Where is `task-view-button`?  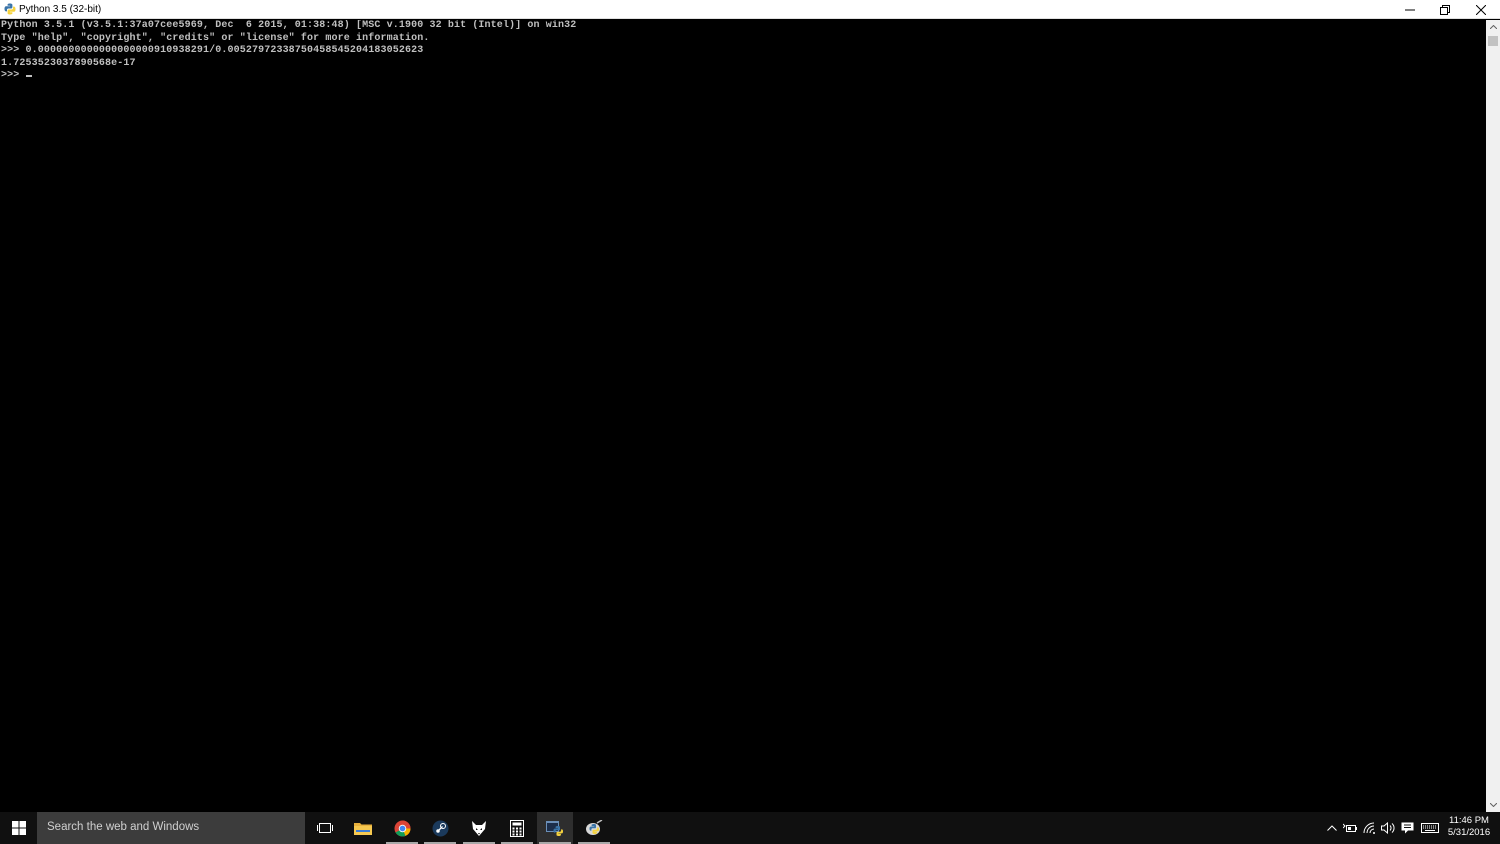
task-view-button is located at coordinates (325, 828).